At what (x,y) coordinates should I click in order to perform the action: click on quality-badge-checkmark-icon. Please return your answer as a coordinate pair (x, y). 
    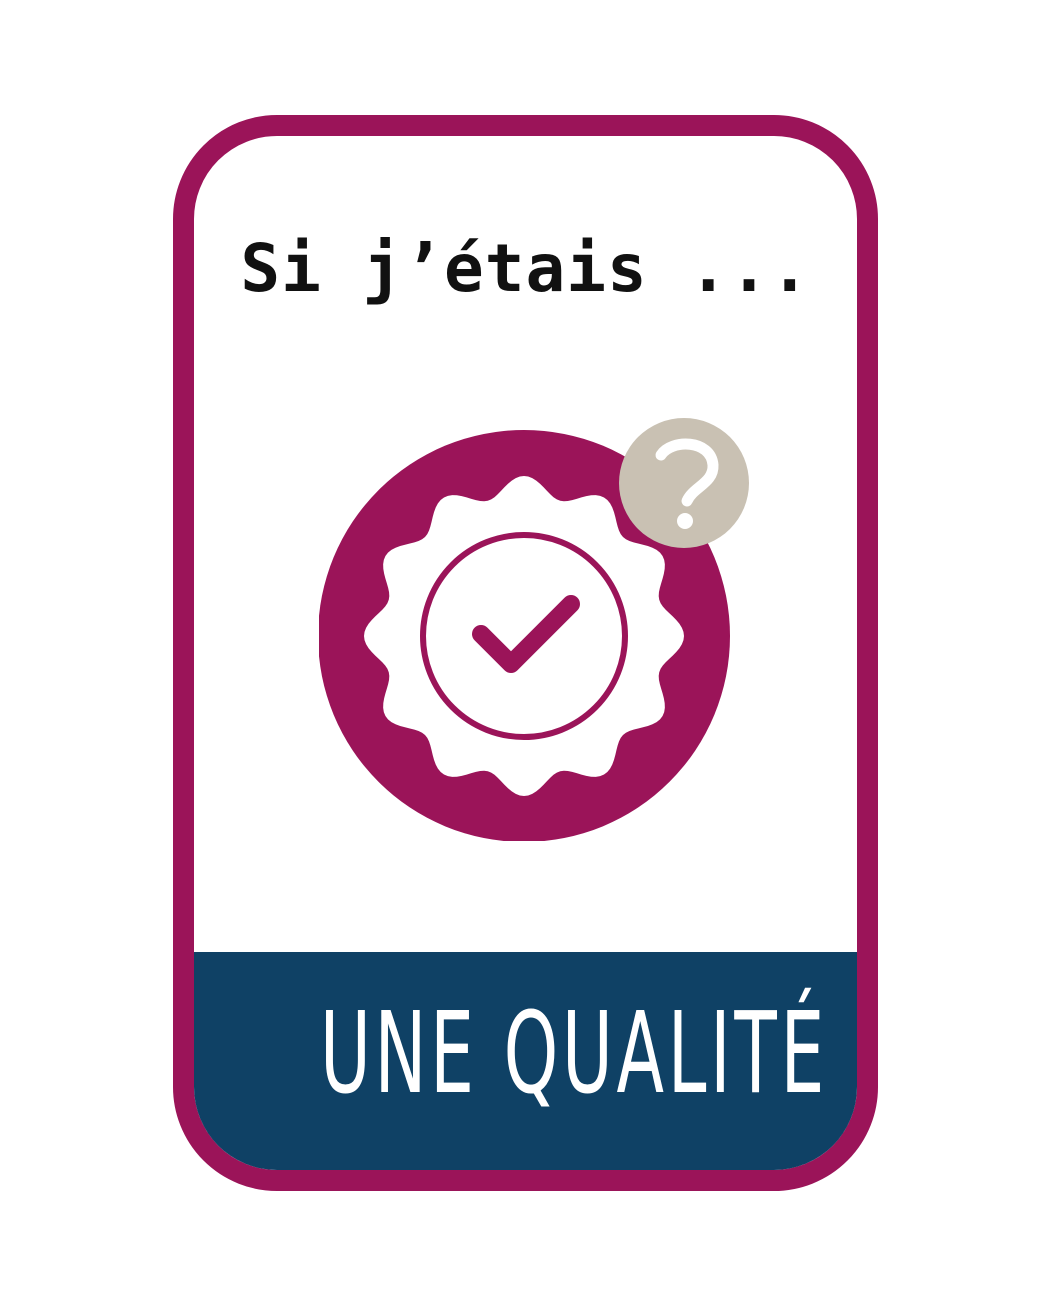
    Looking at the image, I should click on (534, 629).